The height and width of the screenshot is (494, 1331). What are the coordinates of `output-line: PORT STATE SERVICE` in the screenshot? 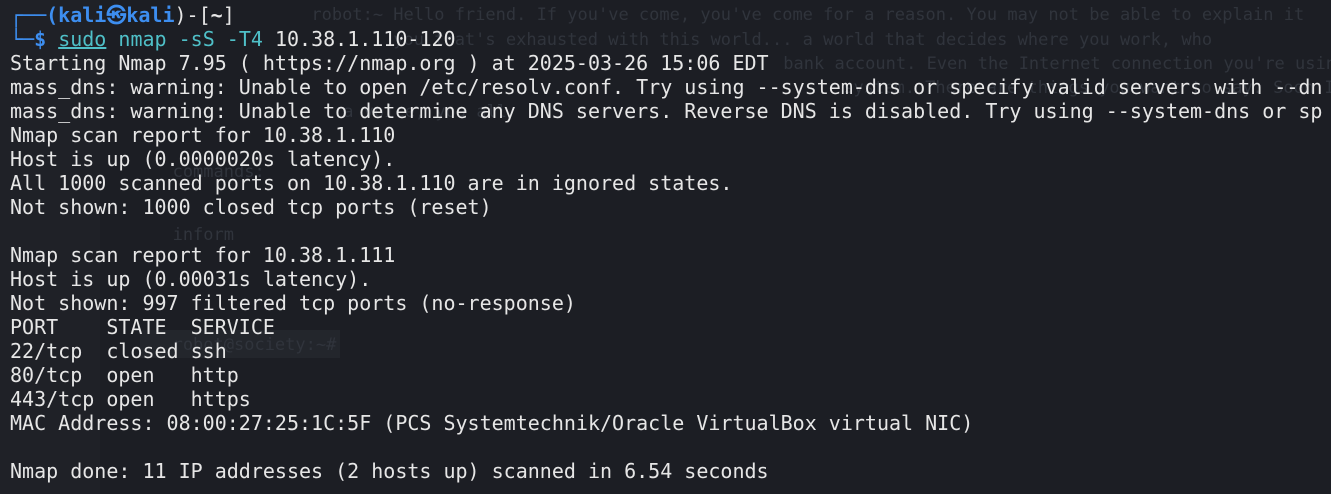 It's located at (142, 327).